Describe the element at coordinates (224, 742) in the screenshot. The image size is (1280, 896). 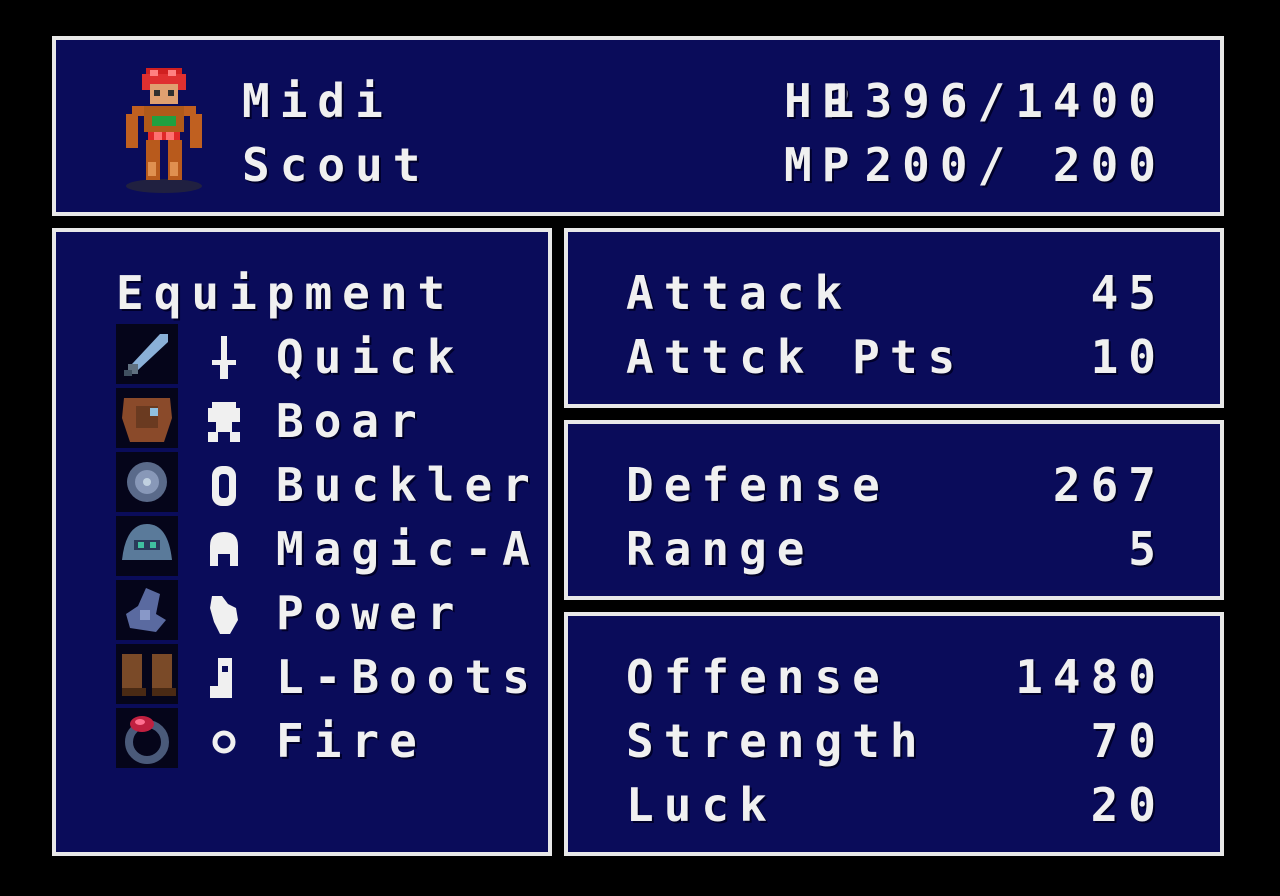
I see `ring-icon` at that location.